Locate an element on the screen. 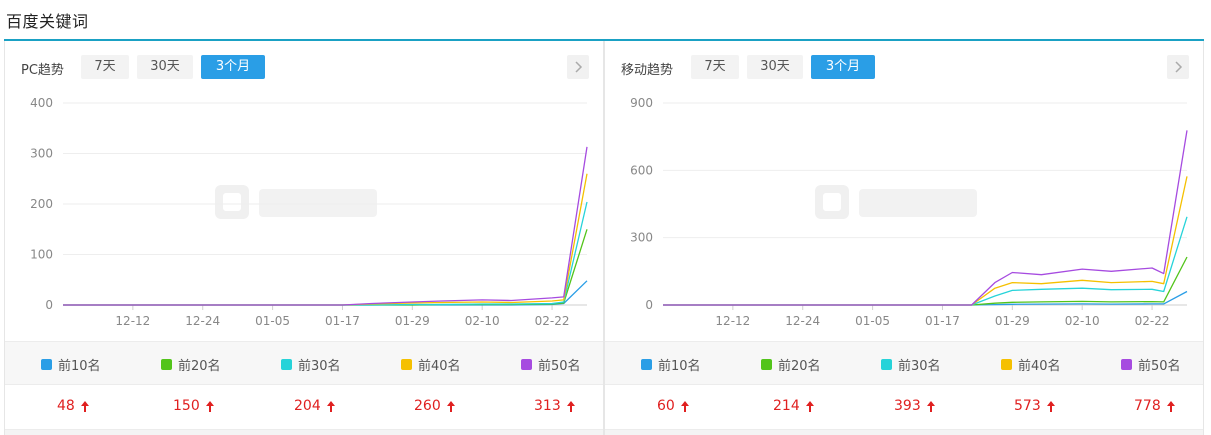 The height and width of the screenshot is (435, 1211). total-top50: 313 is located at coordinates (555, 406).